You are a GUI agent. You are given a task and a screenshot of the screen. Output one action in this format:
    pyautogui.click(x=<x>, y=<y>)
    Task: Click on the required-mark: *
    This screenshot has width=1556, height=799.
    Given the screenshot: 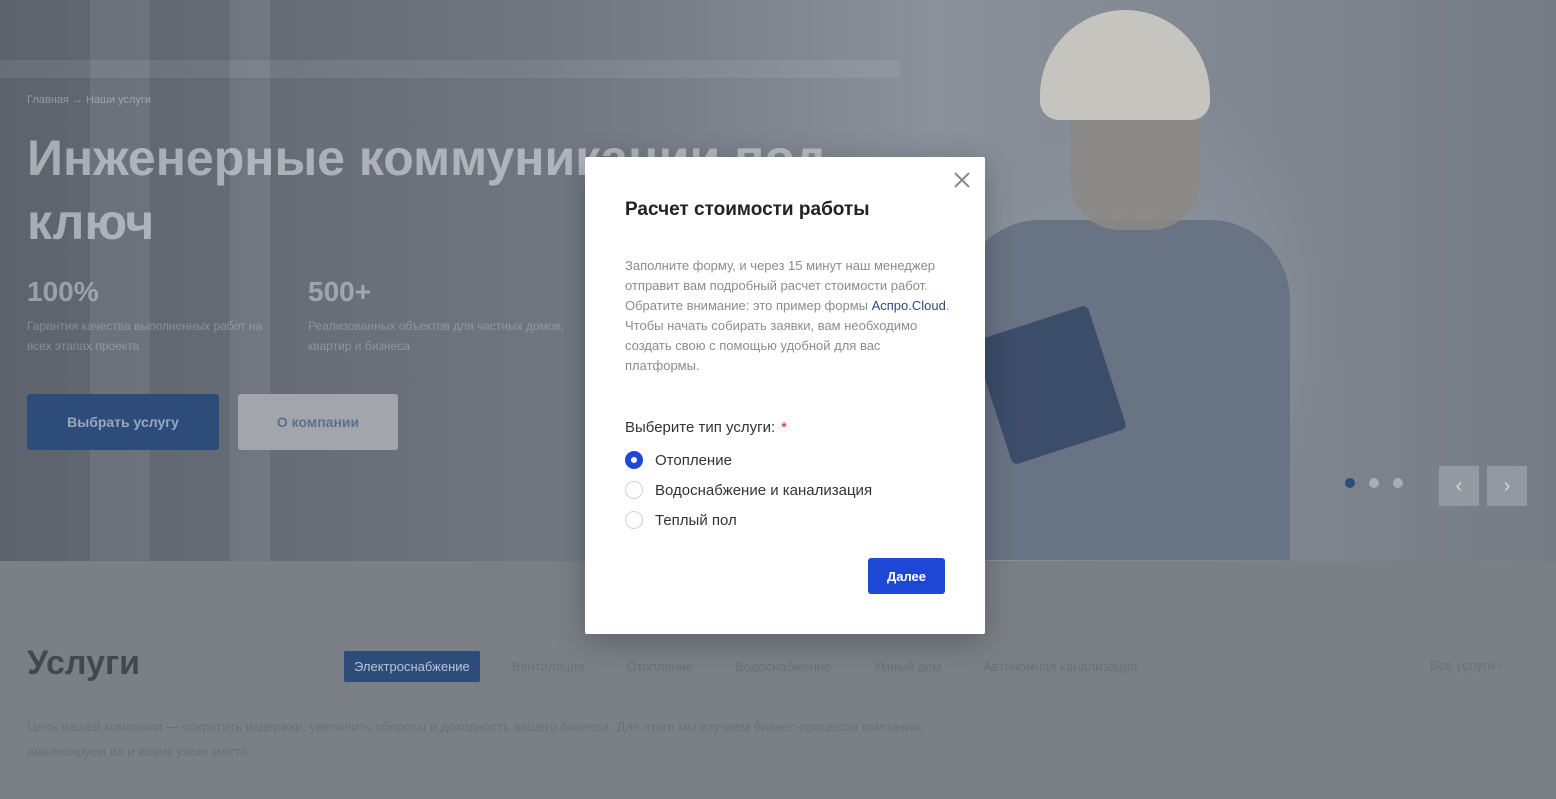 What is the action you would take?
    pyautogui.click(x=784, y=427)
    